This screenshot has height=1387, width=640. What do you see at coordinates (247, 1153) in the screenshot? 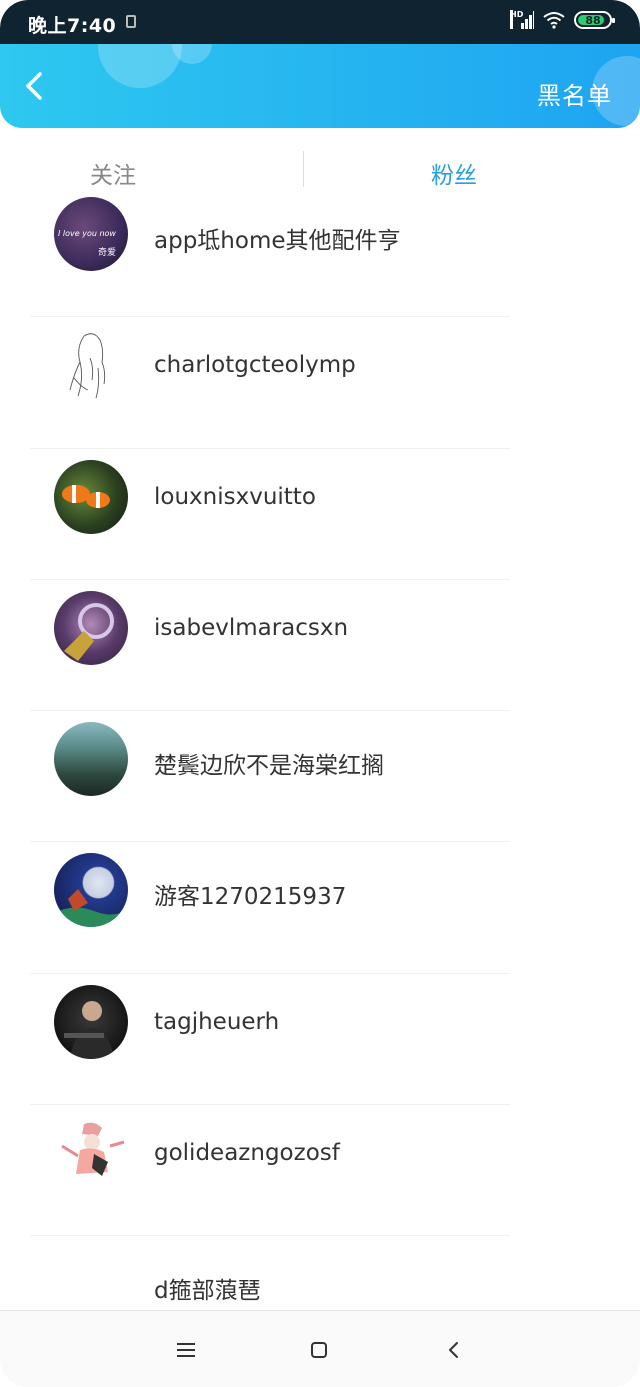
I see `user-name: golideazngozosf` at bounding box center [247, 1153].